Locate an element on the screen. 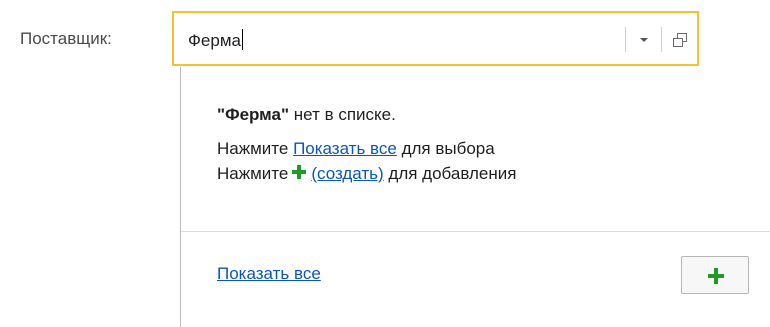 Image resolution: width=770 pixels, height=327 pixels. open-button is located at coordinates (680, 40).